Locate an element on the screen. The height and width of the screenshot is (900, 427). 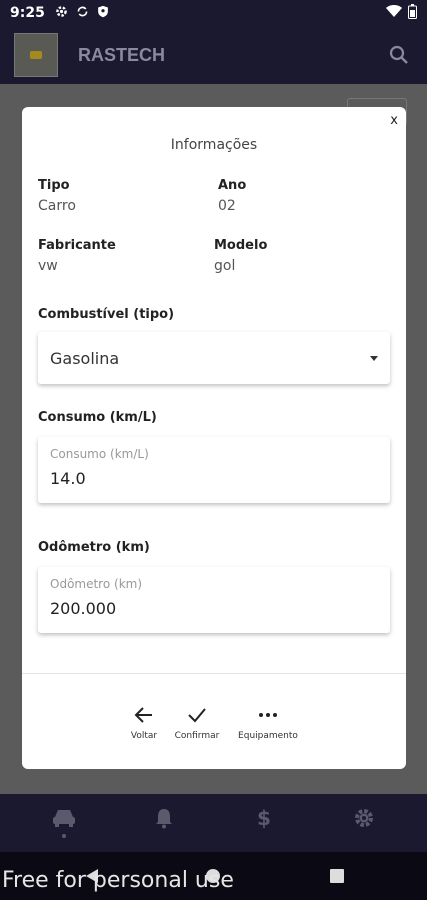
confirmar-label: Confirmar is located at coordinates (197, 736).